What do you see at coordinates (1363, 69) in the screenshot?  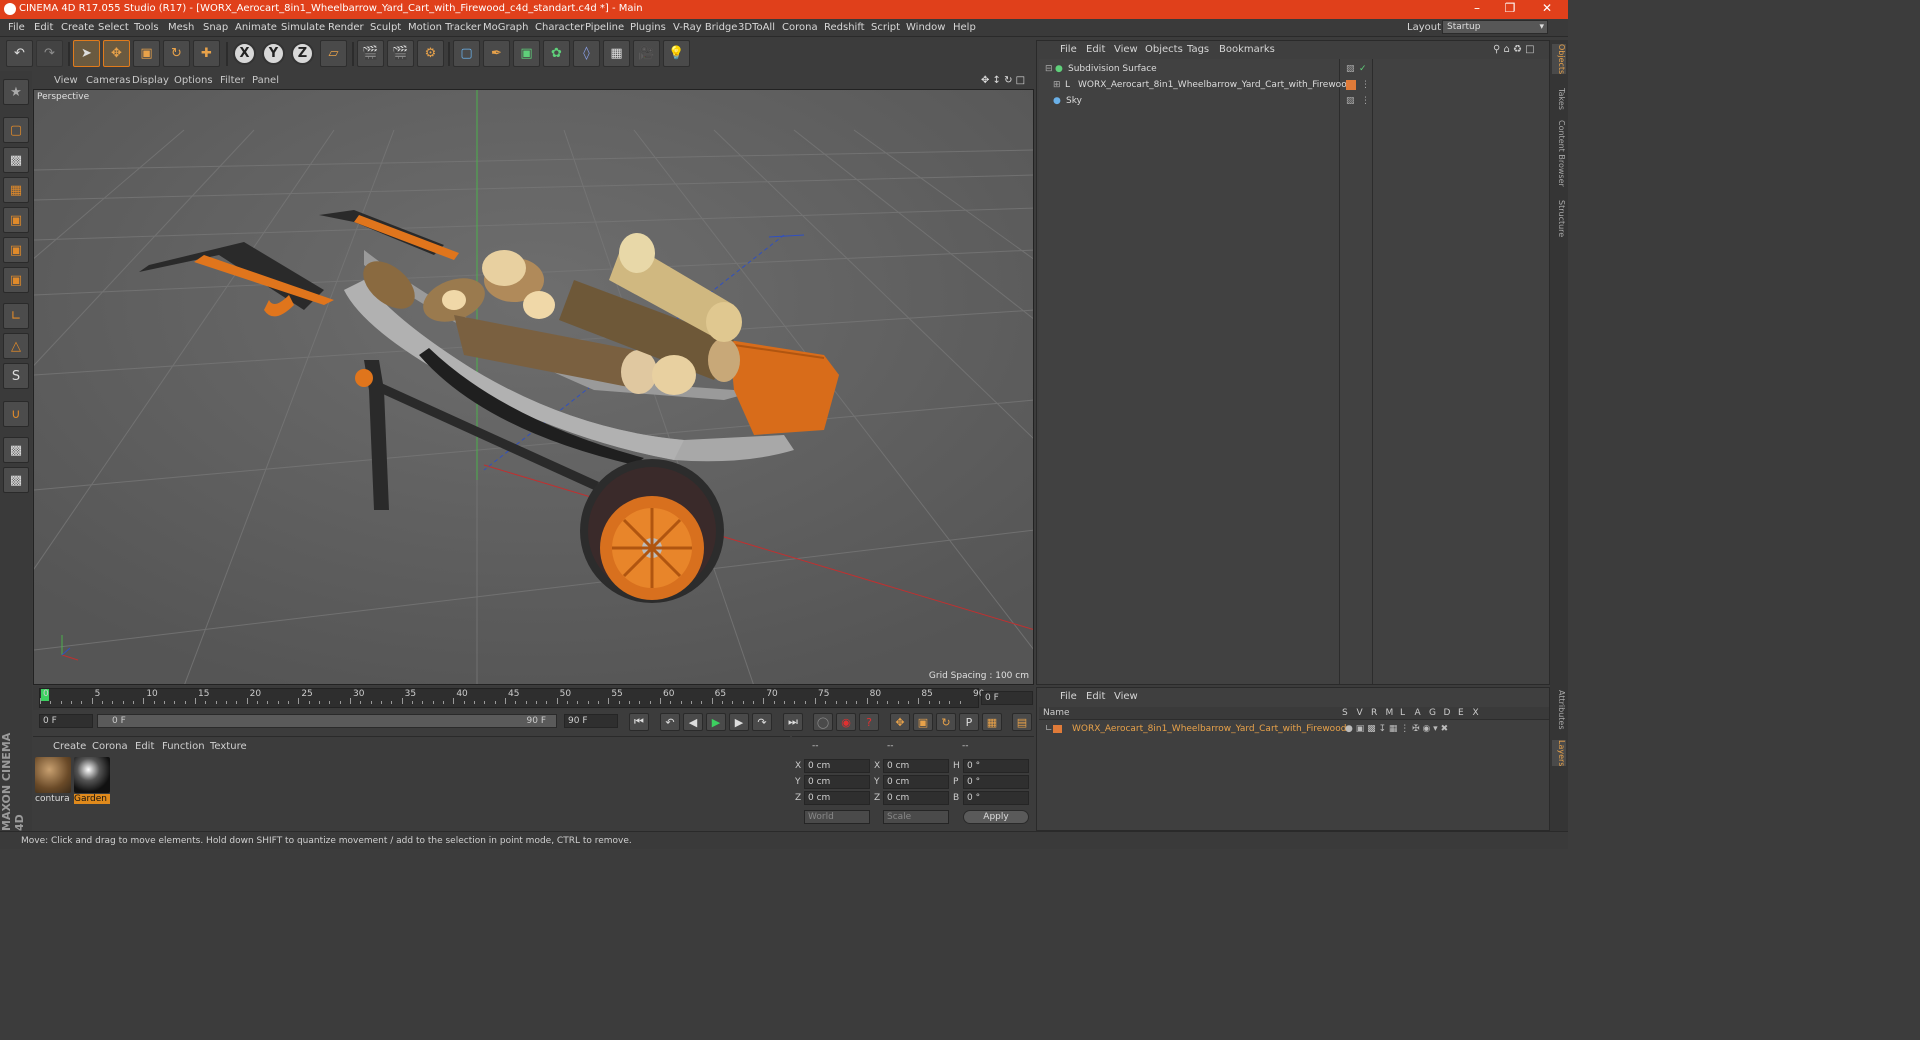 I see `enabled-check-icon: ✓` at bounding box center [1363, 69].